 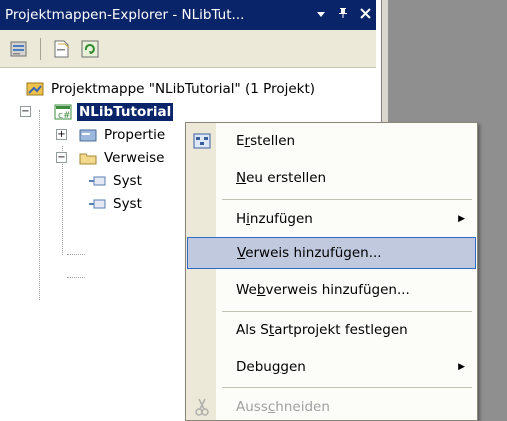 I want to click on explorer-toolbar, so click(x=188, y=49).